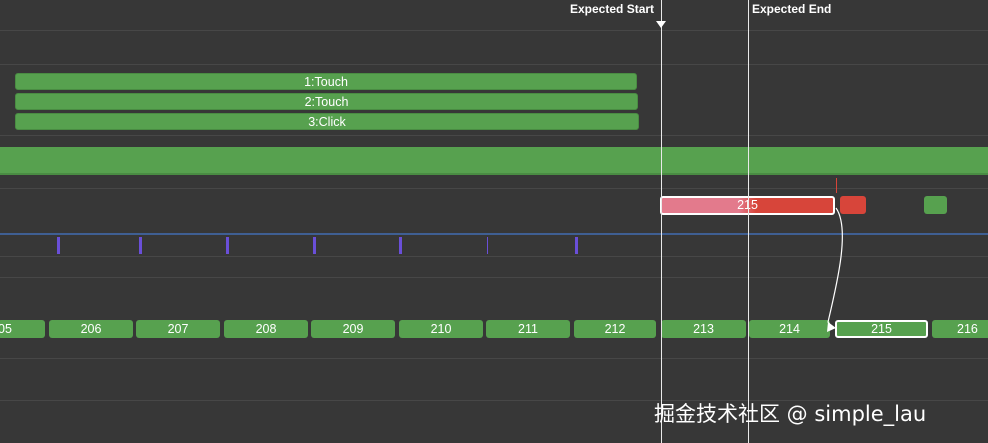  I want to click on flow-arrow, so click(835, 269).